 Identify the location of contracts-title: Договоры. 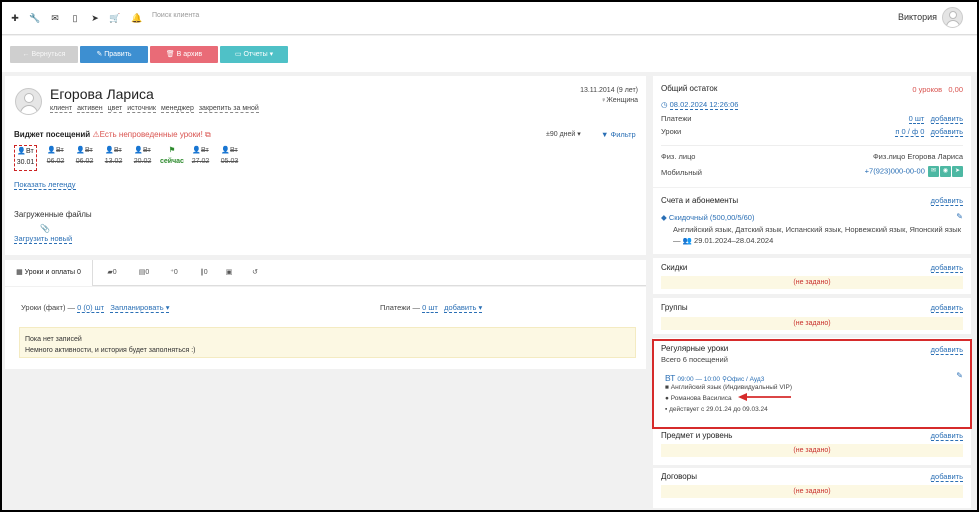
(679, 476).